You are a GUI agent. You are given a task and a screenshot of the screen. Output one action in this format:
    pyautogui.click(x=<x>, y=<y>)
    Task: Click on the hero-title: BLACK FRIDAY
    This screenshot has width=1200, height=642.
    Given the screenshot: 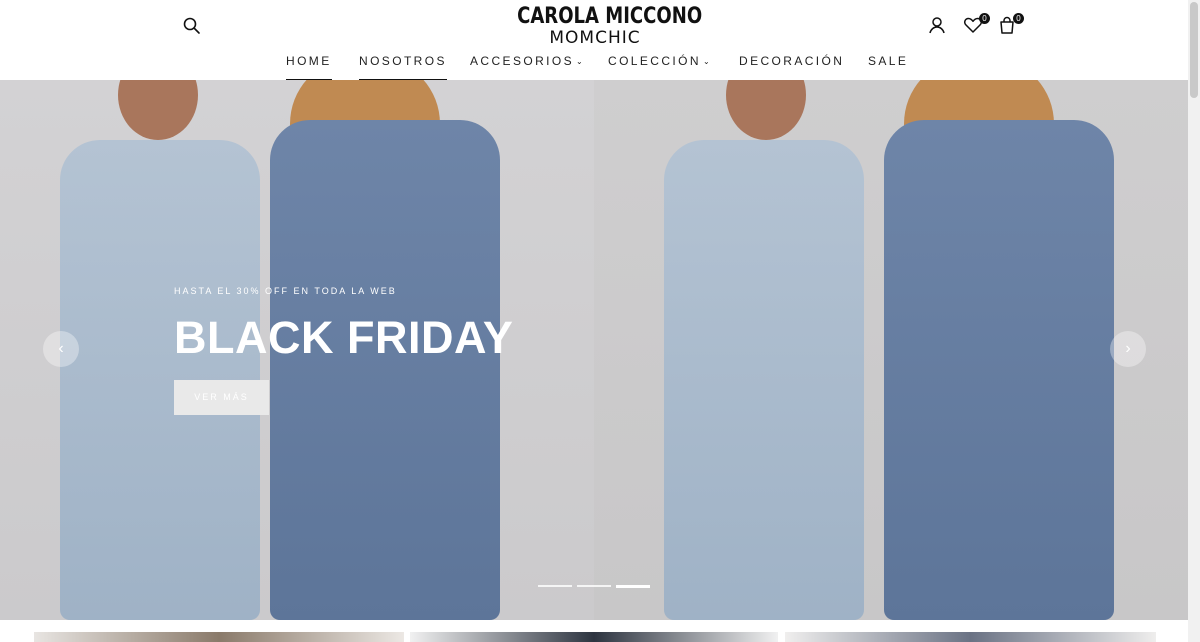 What is the action you would take?
    pyautogui.click(x=344, y=337)
    